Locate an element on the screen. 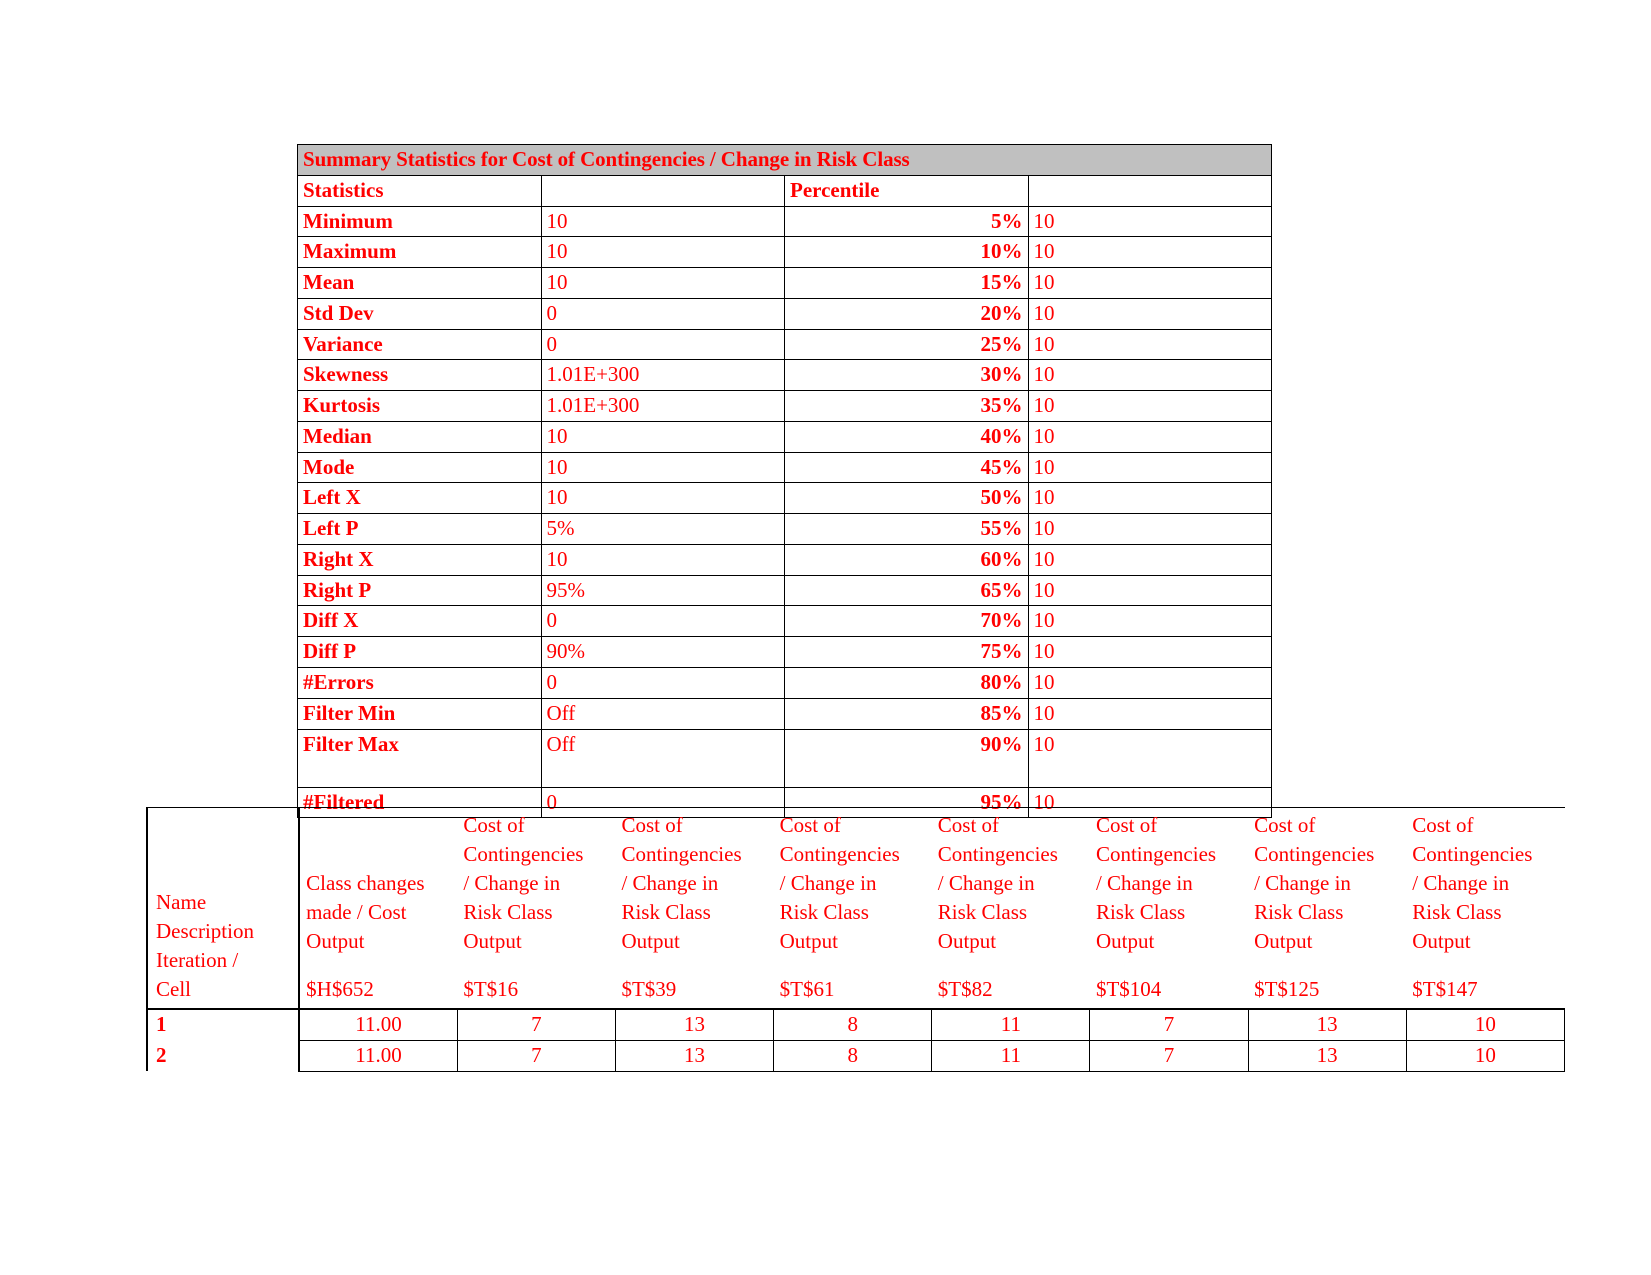 The width and height of the screenshot is (1651, 1275). table-row: Filter Min Off 85% 10 is located at coordinates (784, 713).